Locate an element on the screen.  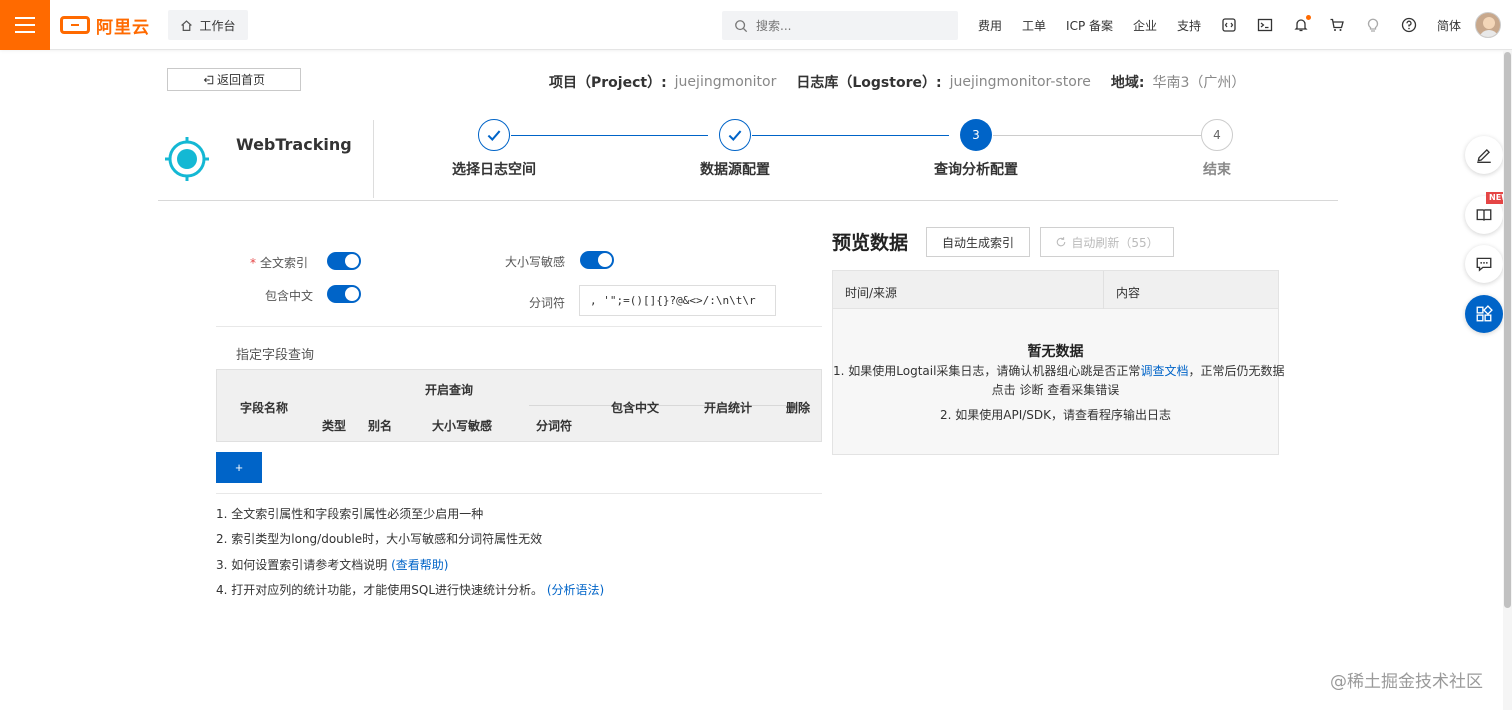
notification-dot is located at coordinates (1309, 17).